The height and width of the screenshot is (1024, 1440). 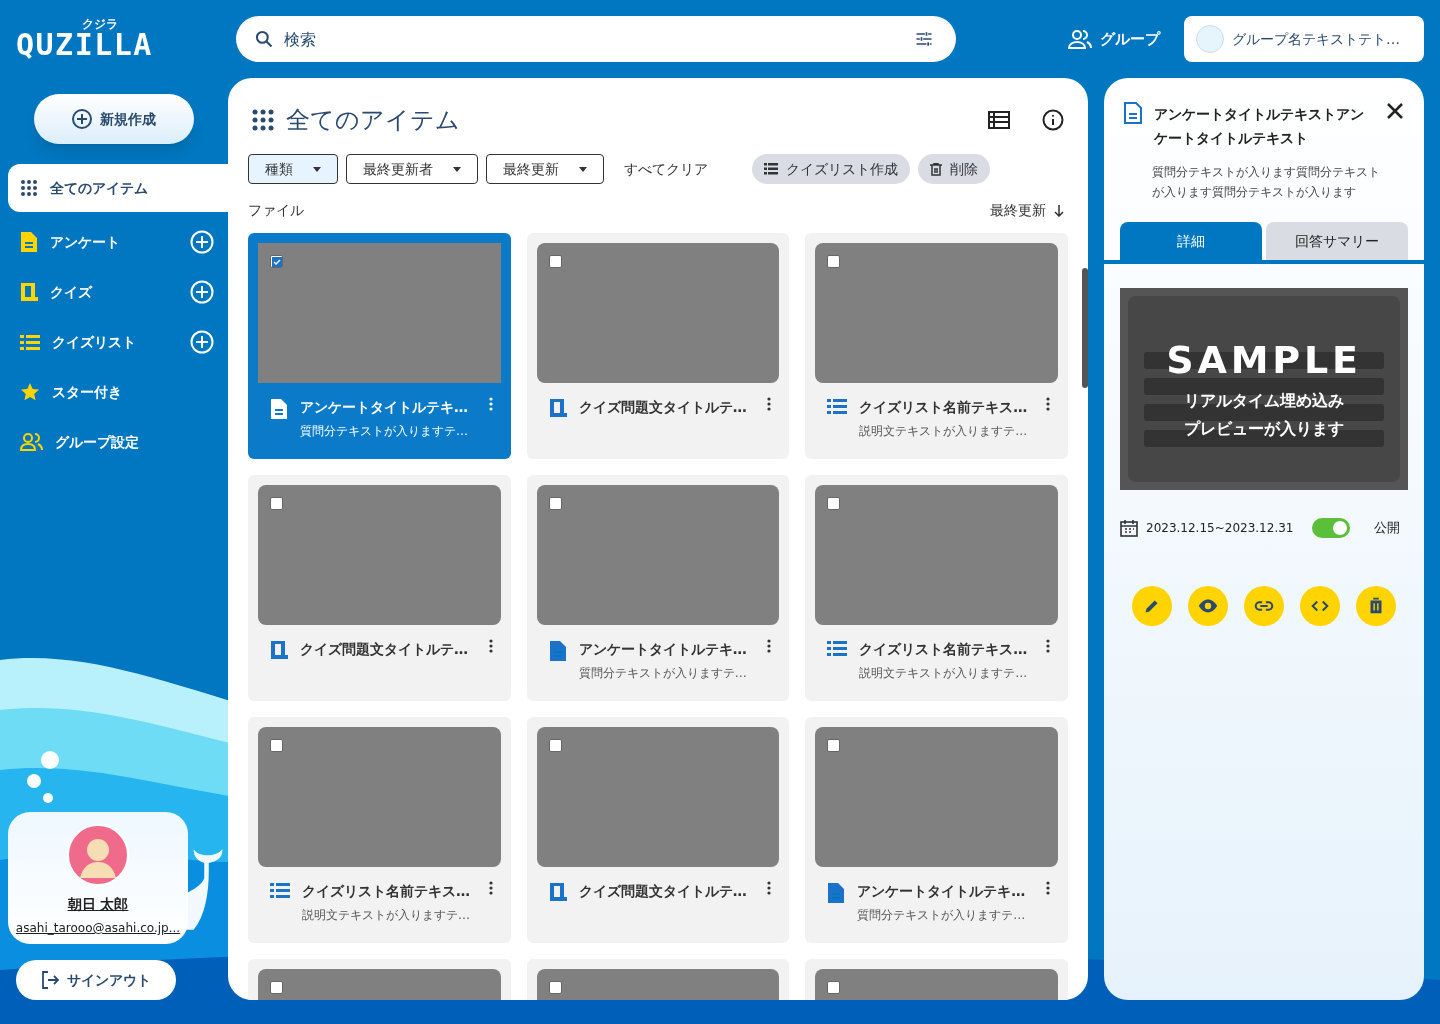 I want to click on star-icon, so click(x=30, y=392).